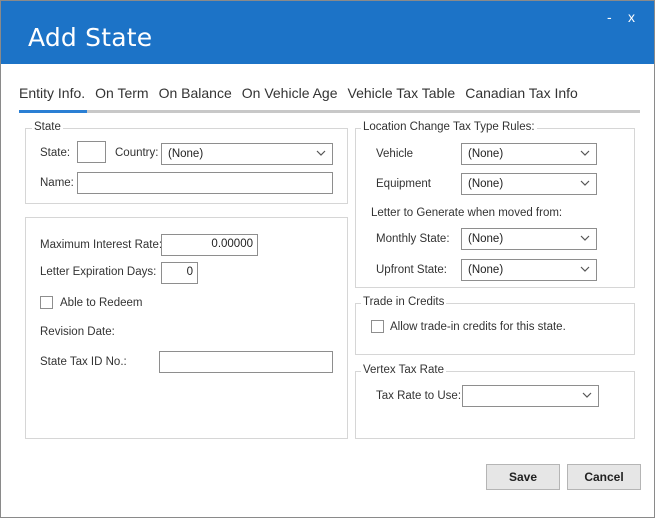  Describe the element at coordinates (403, 184) in the screenshot. I see `equipment-label: Equipment` at that location.